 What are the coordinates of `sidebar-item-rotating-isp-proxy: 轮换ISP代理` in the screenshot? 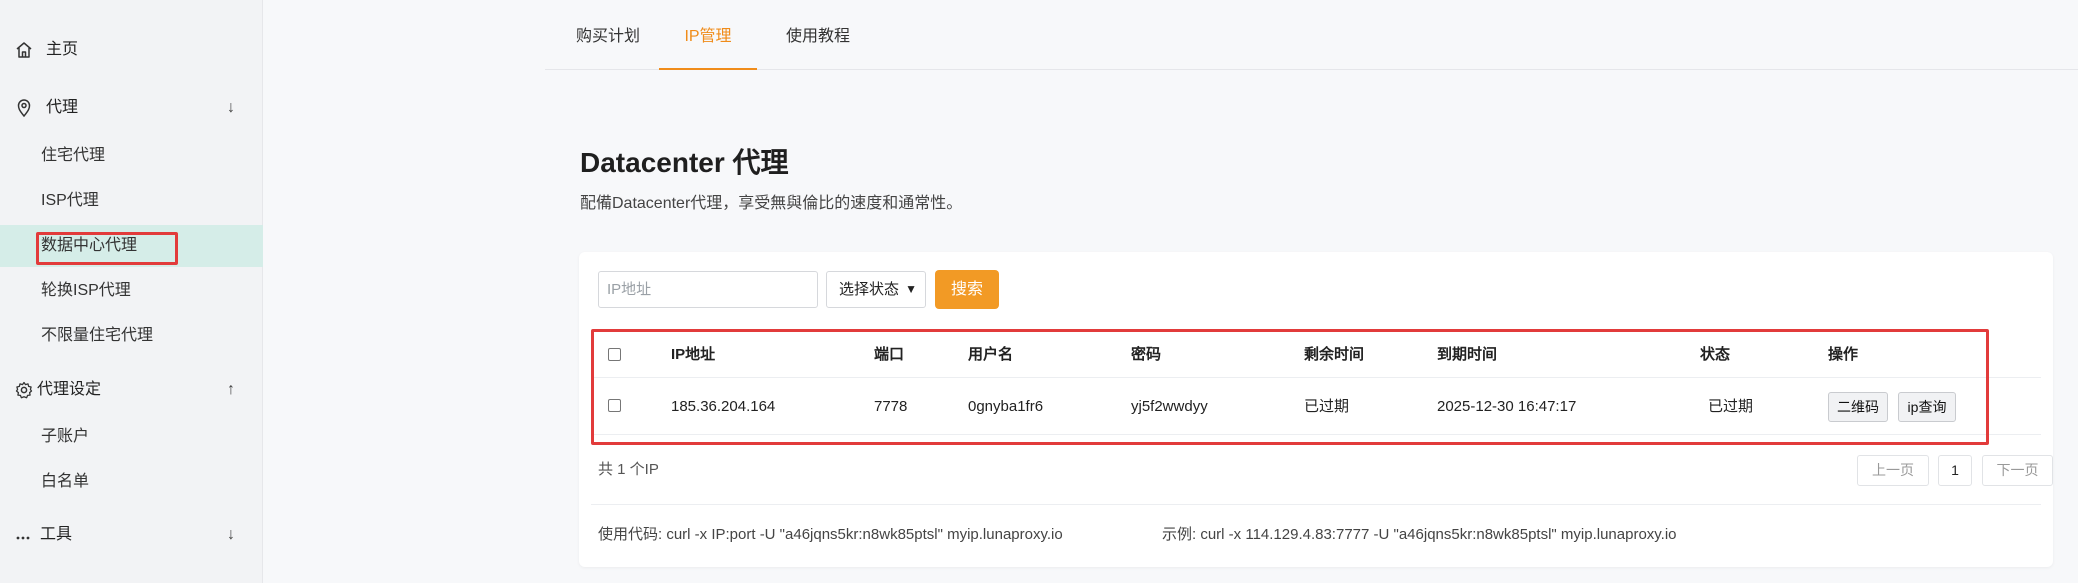 It's located at (131, 291).